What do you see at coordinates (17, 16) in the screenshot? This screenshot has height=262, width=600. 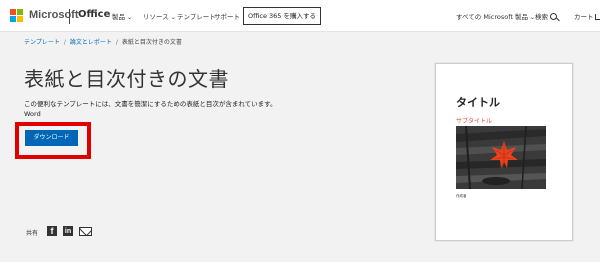 I see `microsoft-logo-icon` at bounding box center [17, 16].